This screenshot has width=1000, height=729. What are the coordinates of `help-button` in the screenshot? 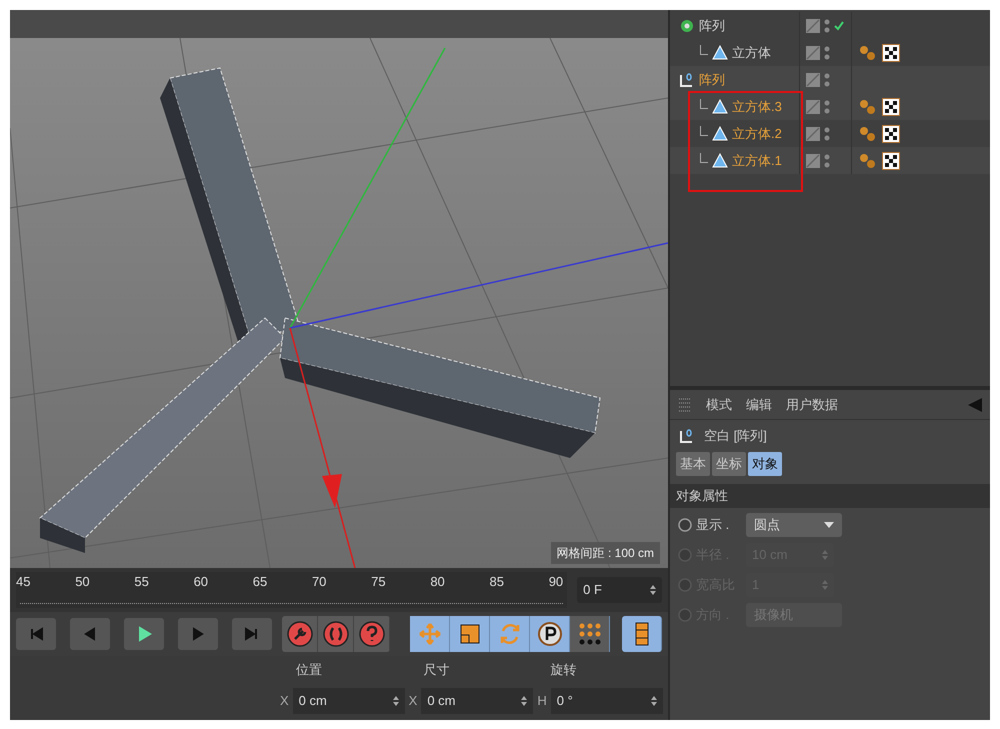 It's located at (372, 634).